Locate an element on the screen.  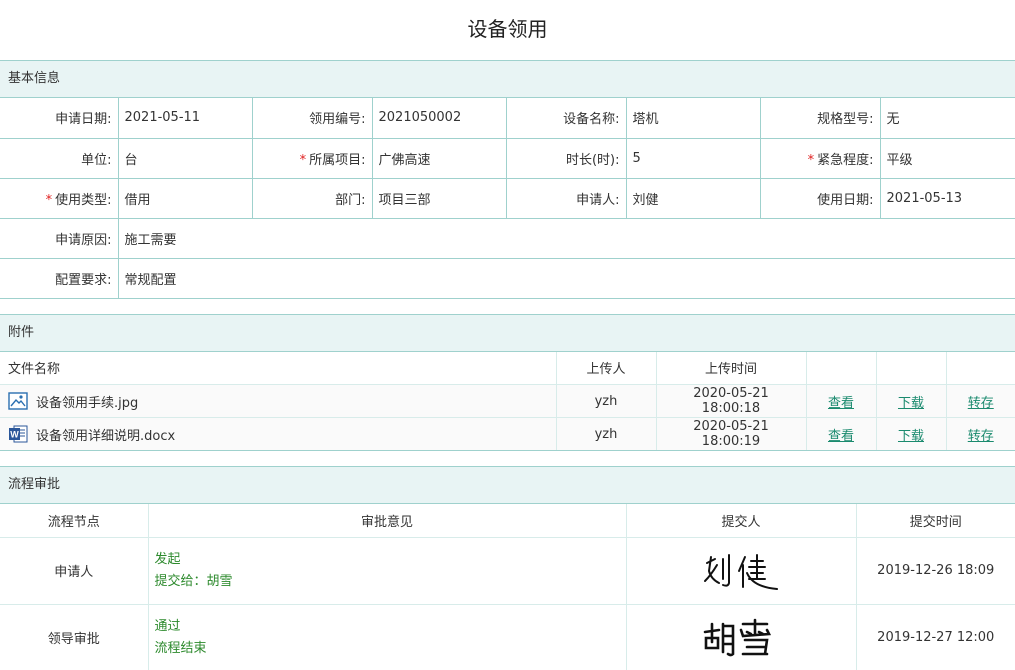
upload-time: 2020-05-21 18:00:18 is located at coordinates (731, 401).